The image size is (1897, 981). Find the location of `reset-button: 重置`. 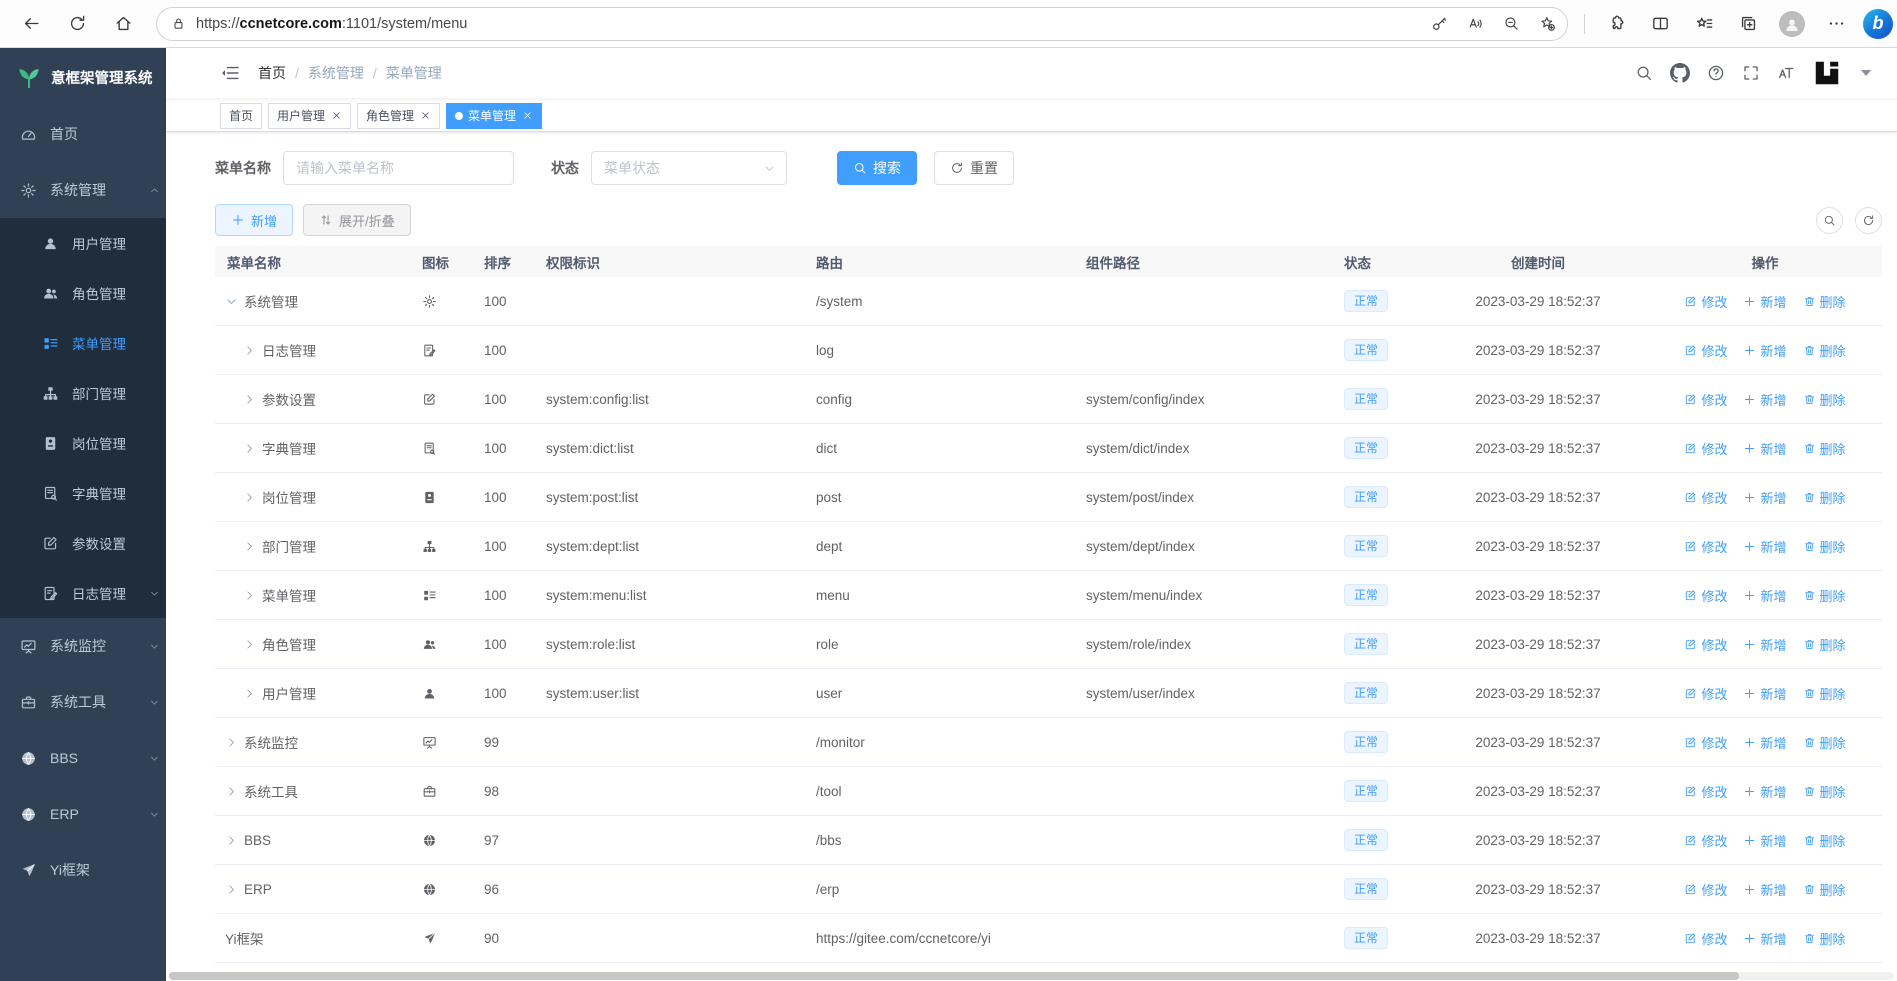

reset-button: 重置 is located at coordinates (974, 168).